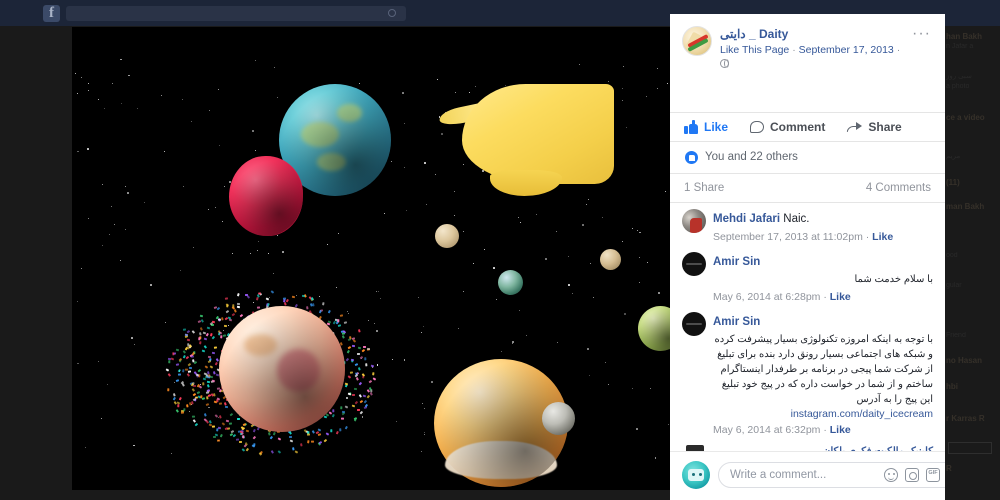 The image size is (1000, 500). What do you see at coordinates (898, 188) in the screenshot?
I see `comment-count: 4 Comments` at bounding box center [898, 188].